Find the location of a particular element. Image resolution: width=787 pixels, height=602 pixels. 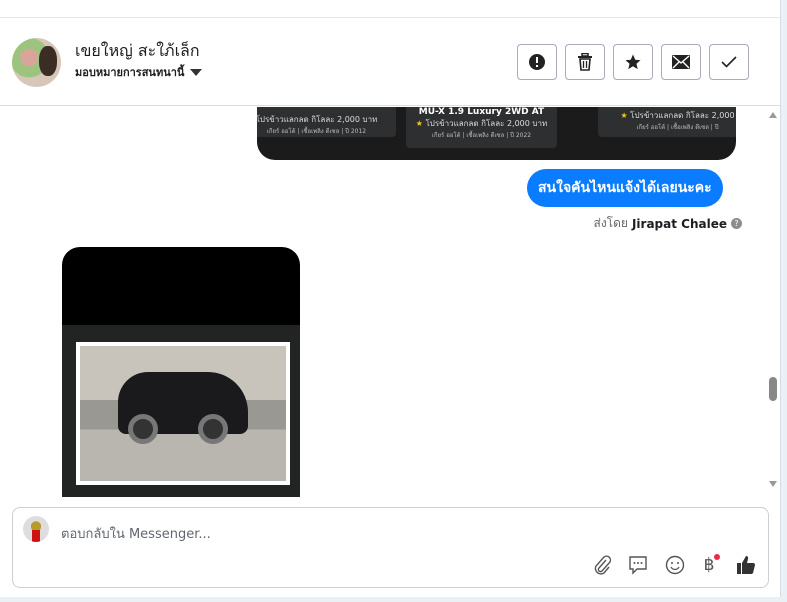

chat-bubble-icon is located at coordinates (638, 565).